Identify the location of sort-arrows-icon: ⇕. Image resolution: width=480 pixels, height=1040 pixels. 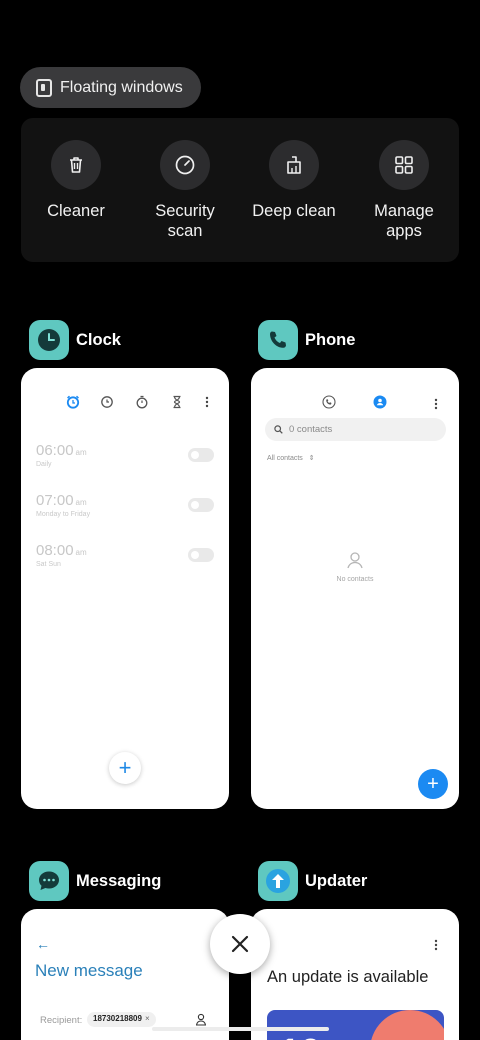
(311, 458).